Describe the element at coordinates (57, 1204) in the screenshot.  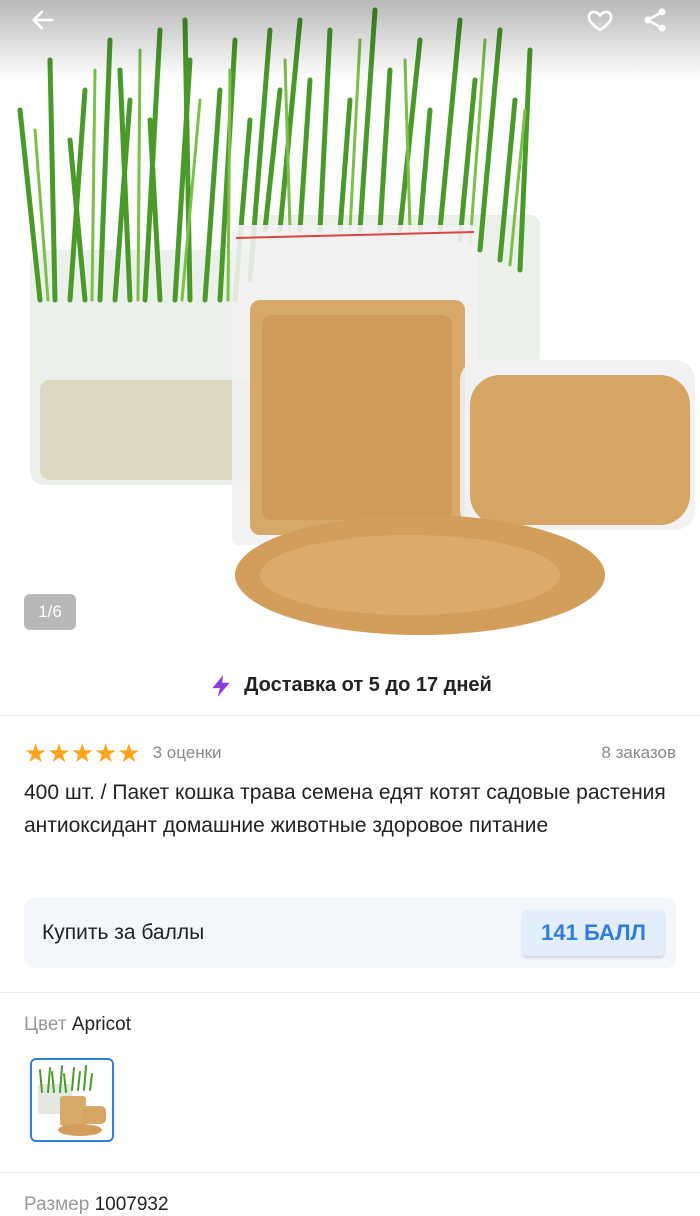
I see `size-label-text: Размер` at that location.